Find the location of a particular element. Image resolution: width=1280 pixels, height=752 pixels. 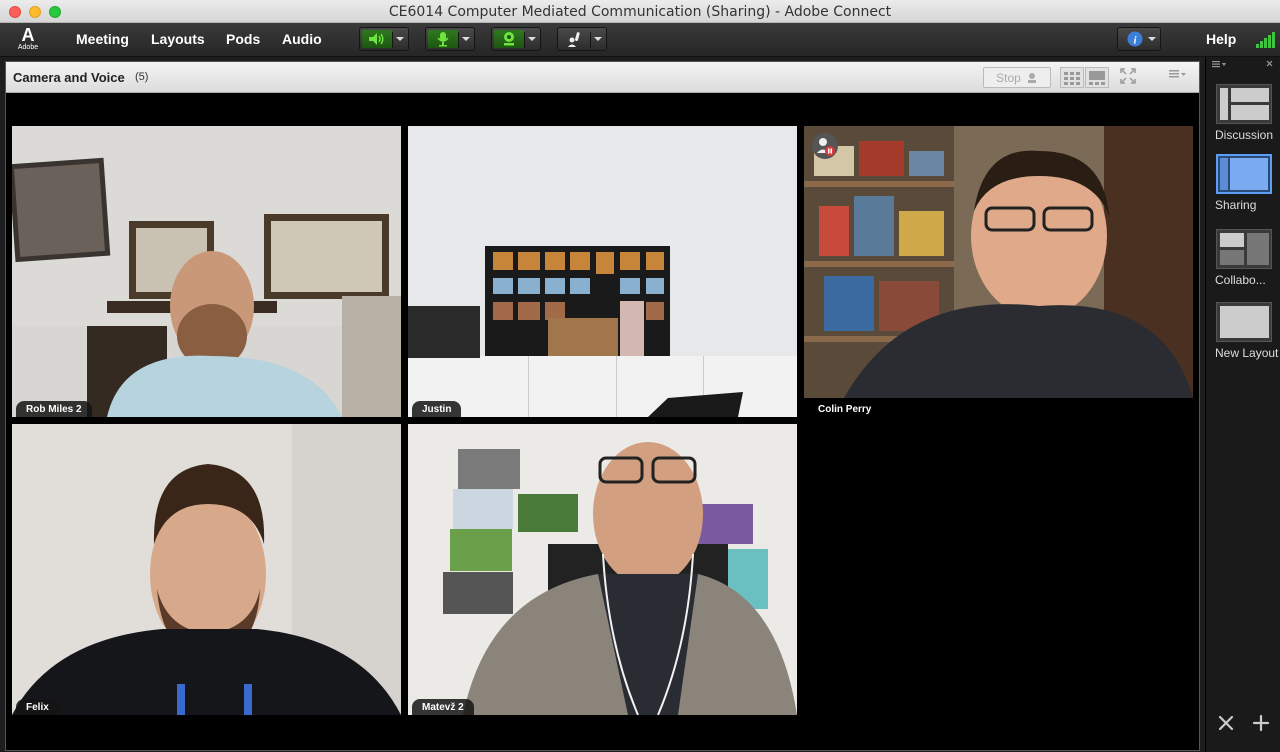

webcam-button is located at coordinates (516, 39).